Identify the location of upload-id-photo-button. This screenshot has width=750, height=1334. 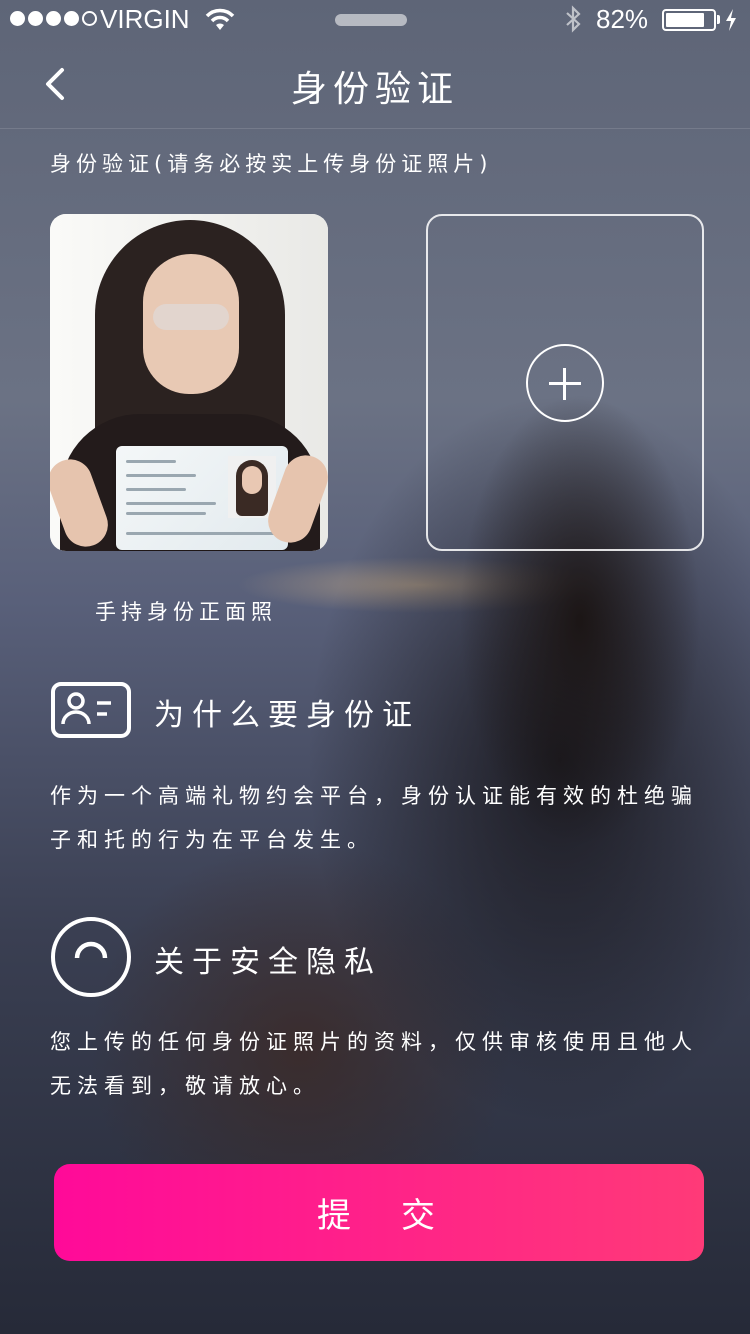
(565, 382).